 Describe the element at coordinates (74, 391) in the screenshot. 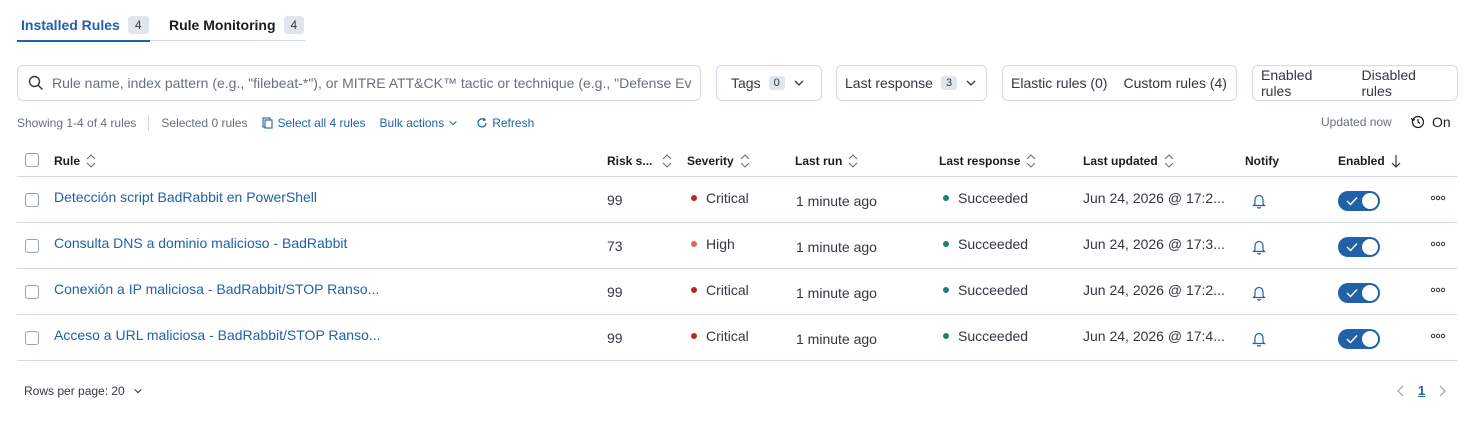

I see `rows-per-page-label: Rows per page: 20` at that location.